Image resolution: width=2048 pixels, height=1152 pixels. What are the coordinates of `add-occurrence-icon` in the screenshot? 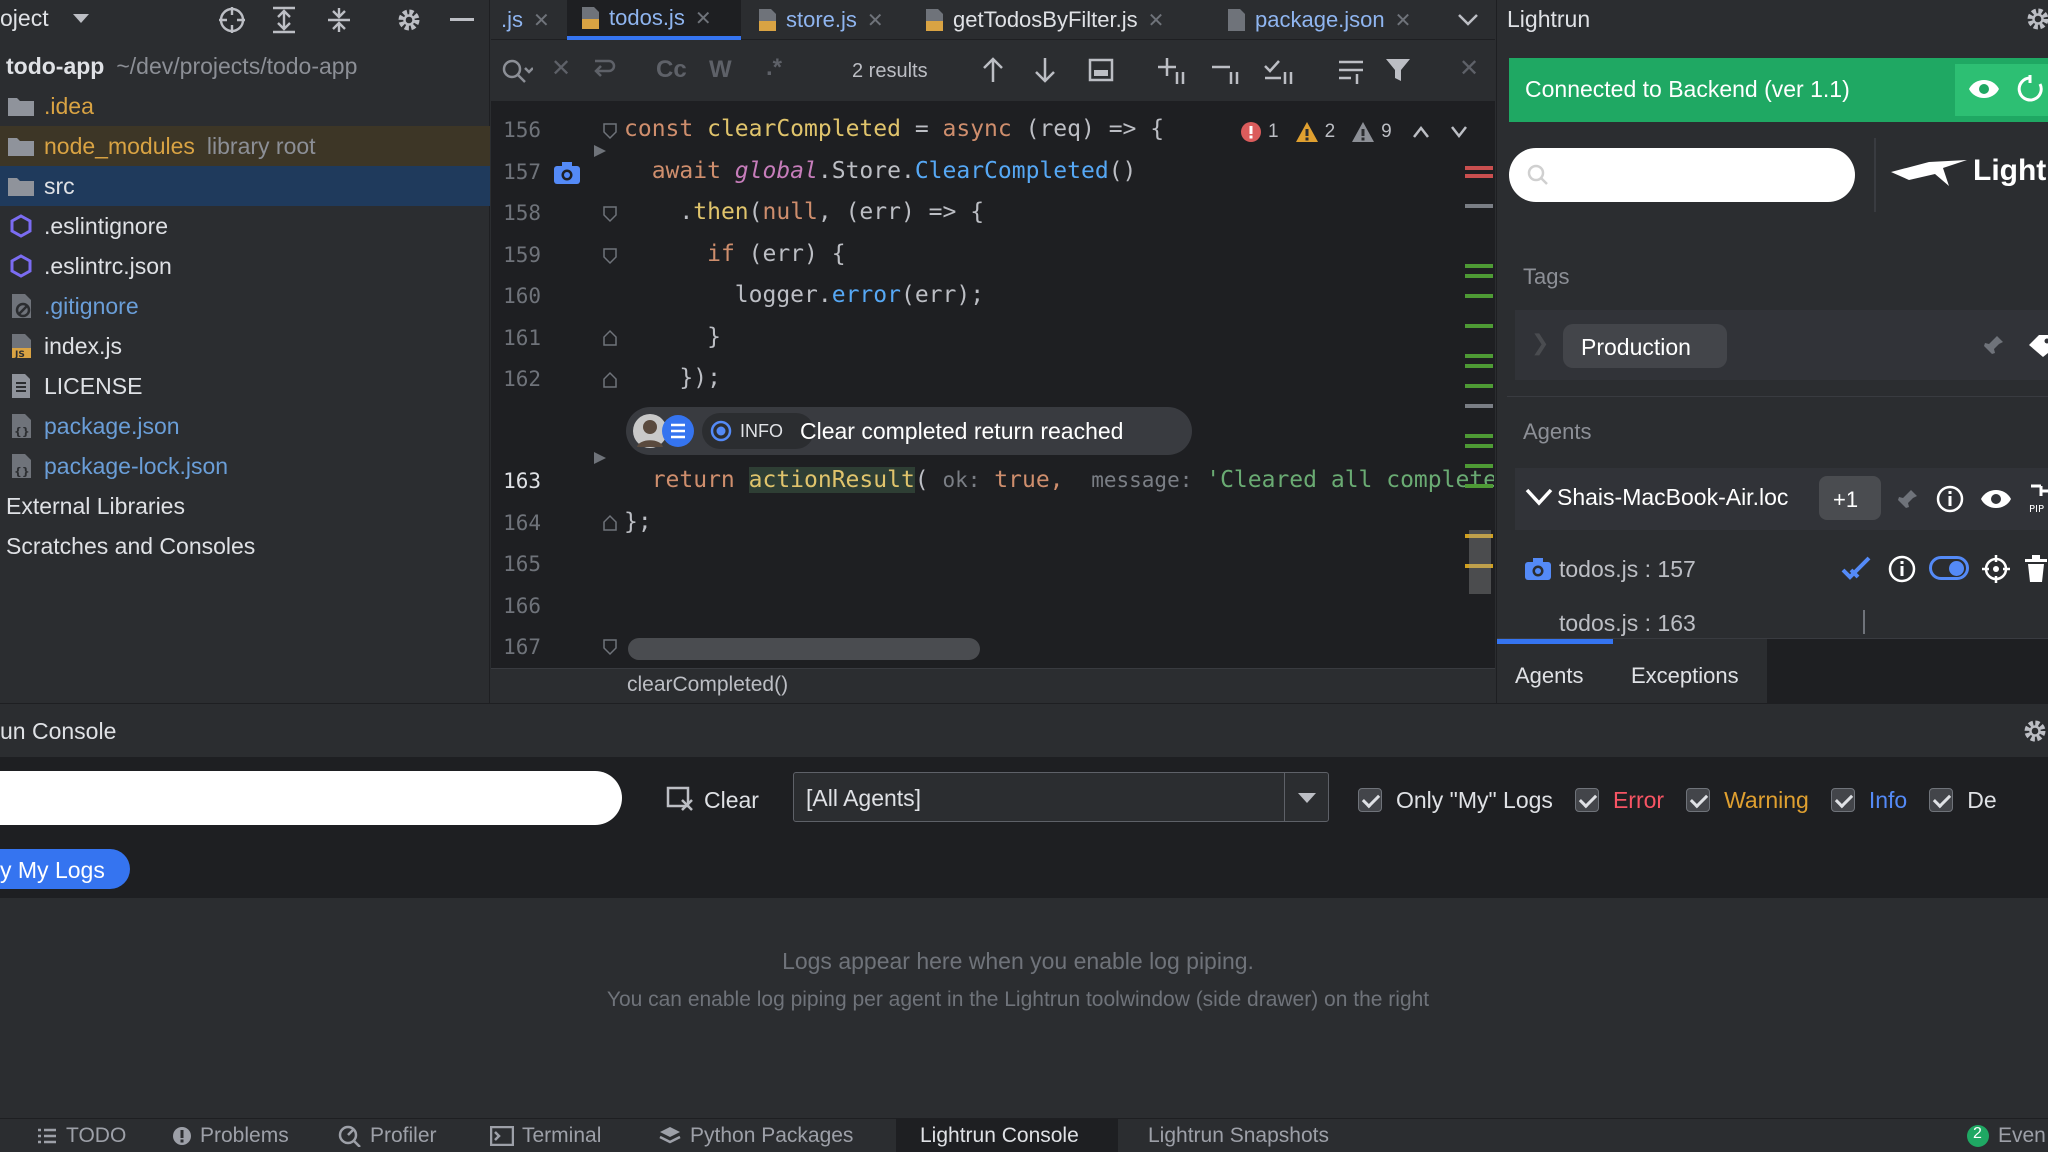 It's located at (1172, 71).